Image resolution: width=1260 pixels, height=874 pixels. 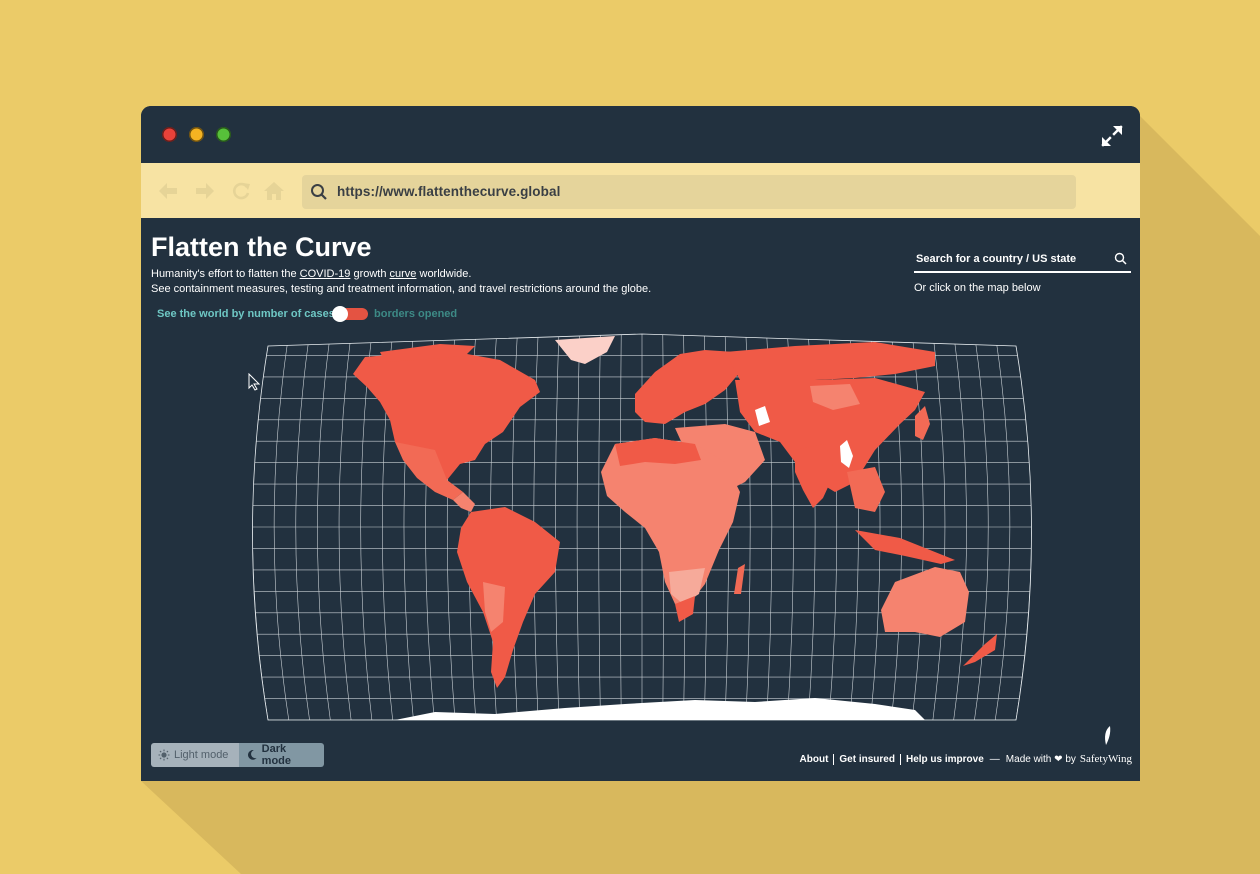 What do you see at coordinates (1014, 259) in the screenshot?
I see `country-search-input` at bounding box center [1014, 259].